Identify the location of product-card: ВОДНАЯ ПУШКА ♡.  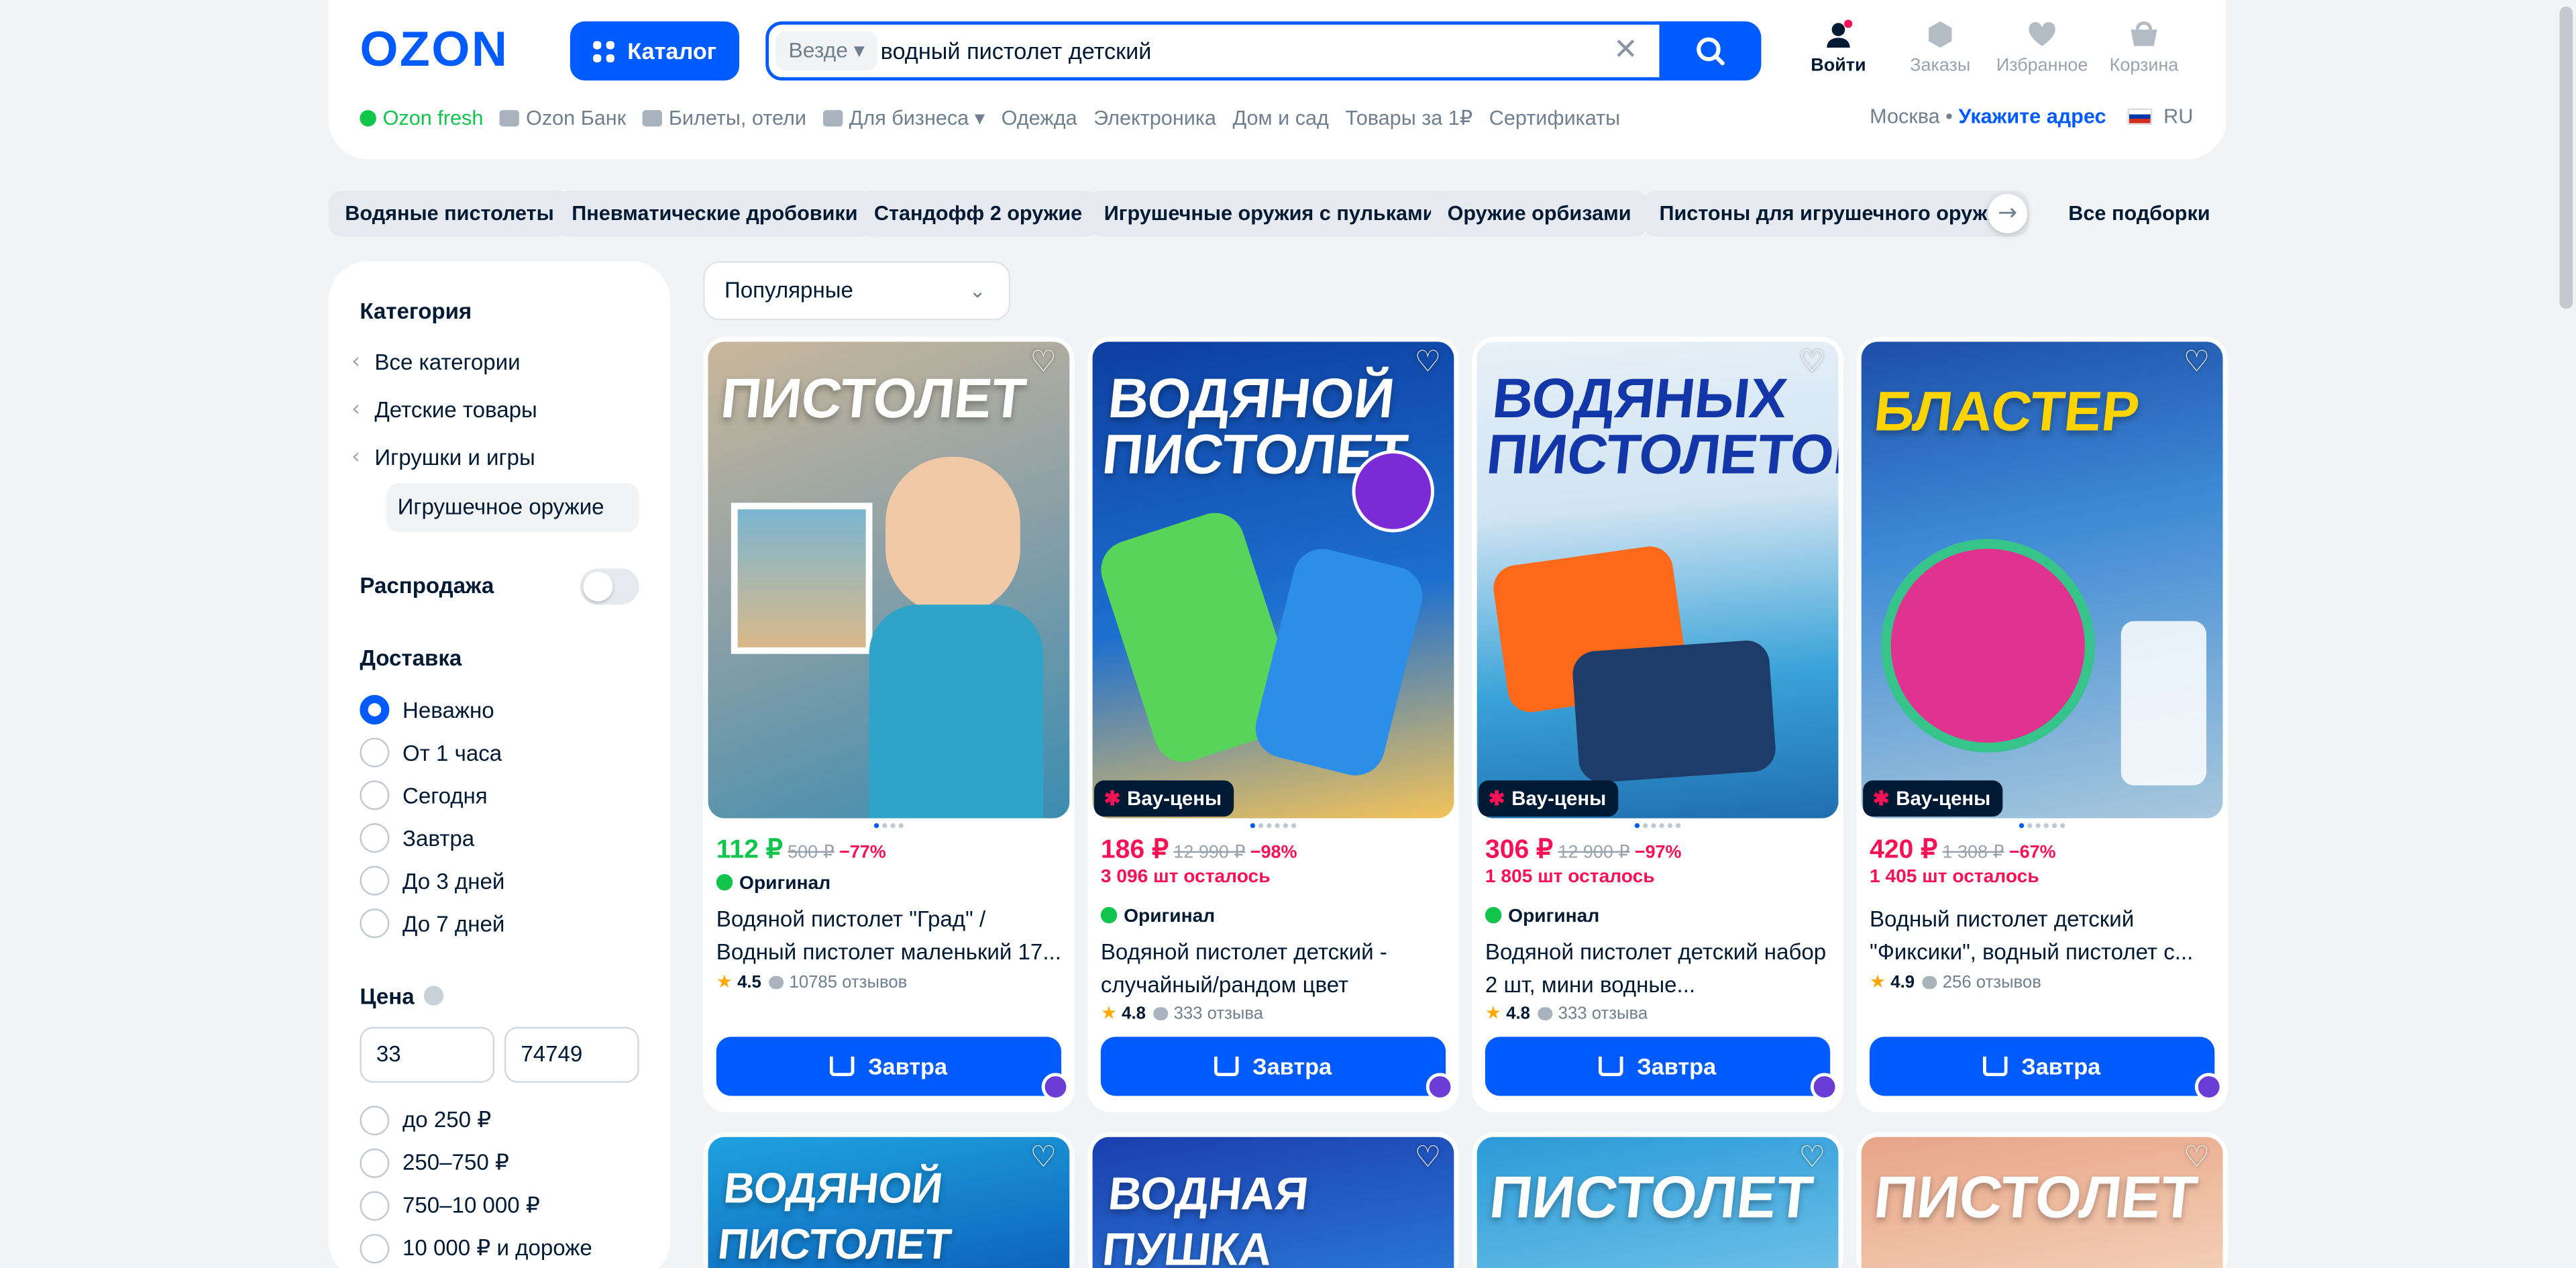
(1273, 1200).